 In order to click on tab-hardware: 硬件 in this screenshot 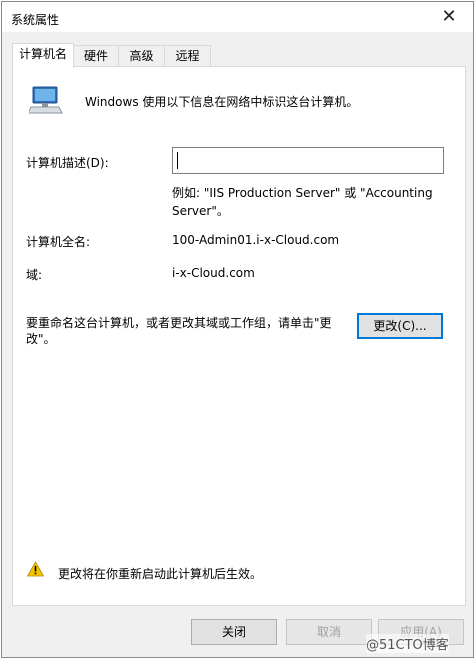, I will do `click(96, 56)`.